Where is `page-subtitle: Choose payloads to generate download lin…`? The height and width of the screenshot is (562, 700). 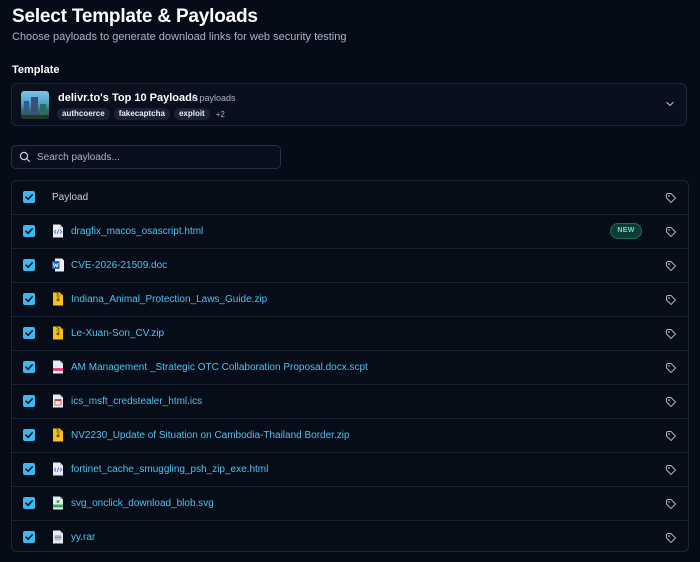 page-subtitle: Choose payloads to generate download lin… is located at coordinates (179, 37).